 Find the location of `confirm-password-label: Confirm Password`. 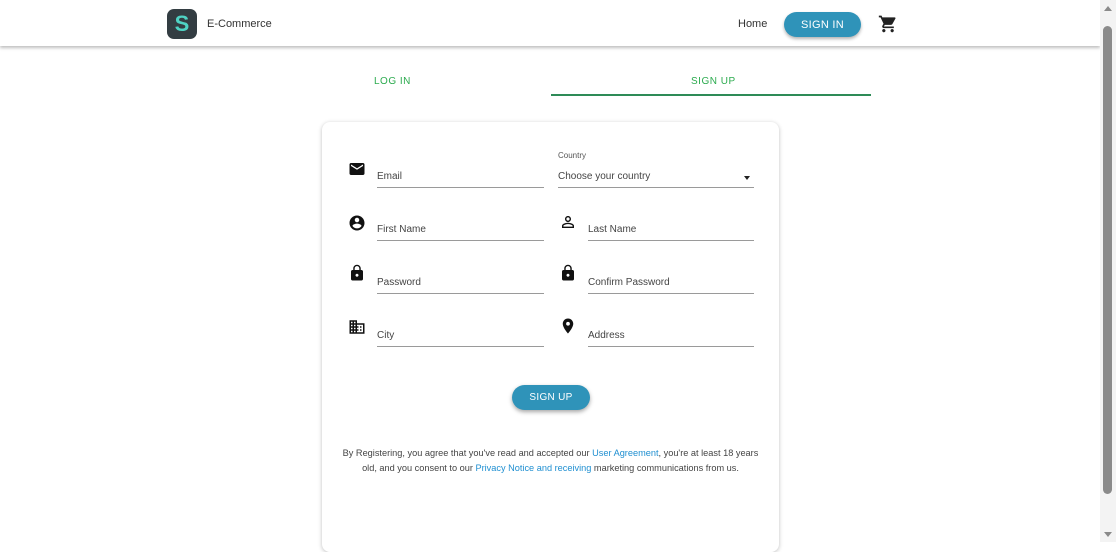

confirm-password-label: Confirm Password is located at coordinates (629, 282).